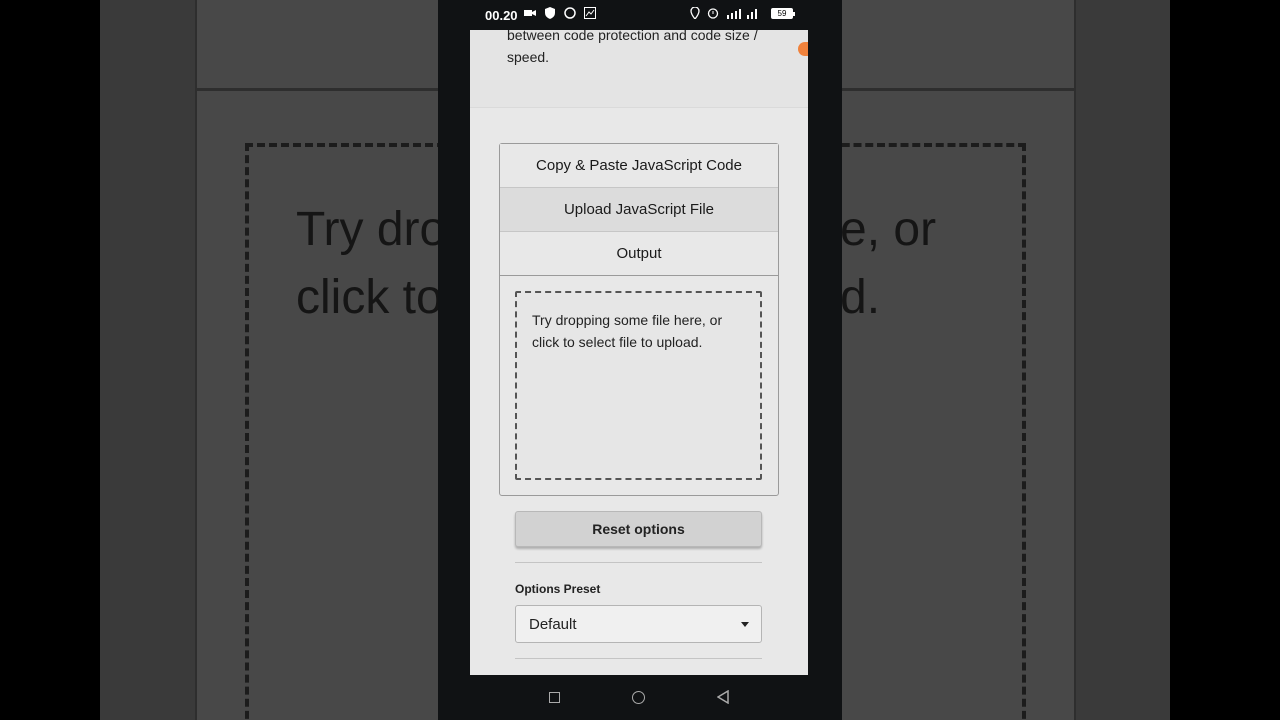 This screenshot has height=720, width=1280. I want to click on shield-icon, so click(550, 13).